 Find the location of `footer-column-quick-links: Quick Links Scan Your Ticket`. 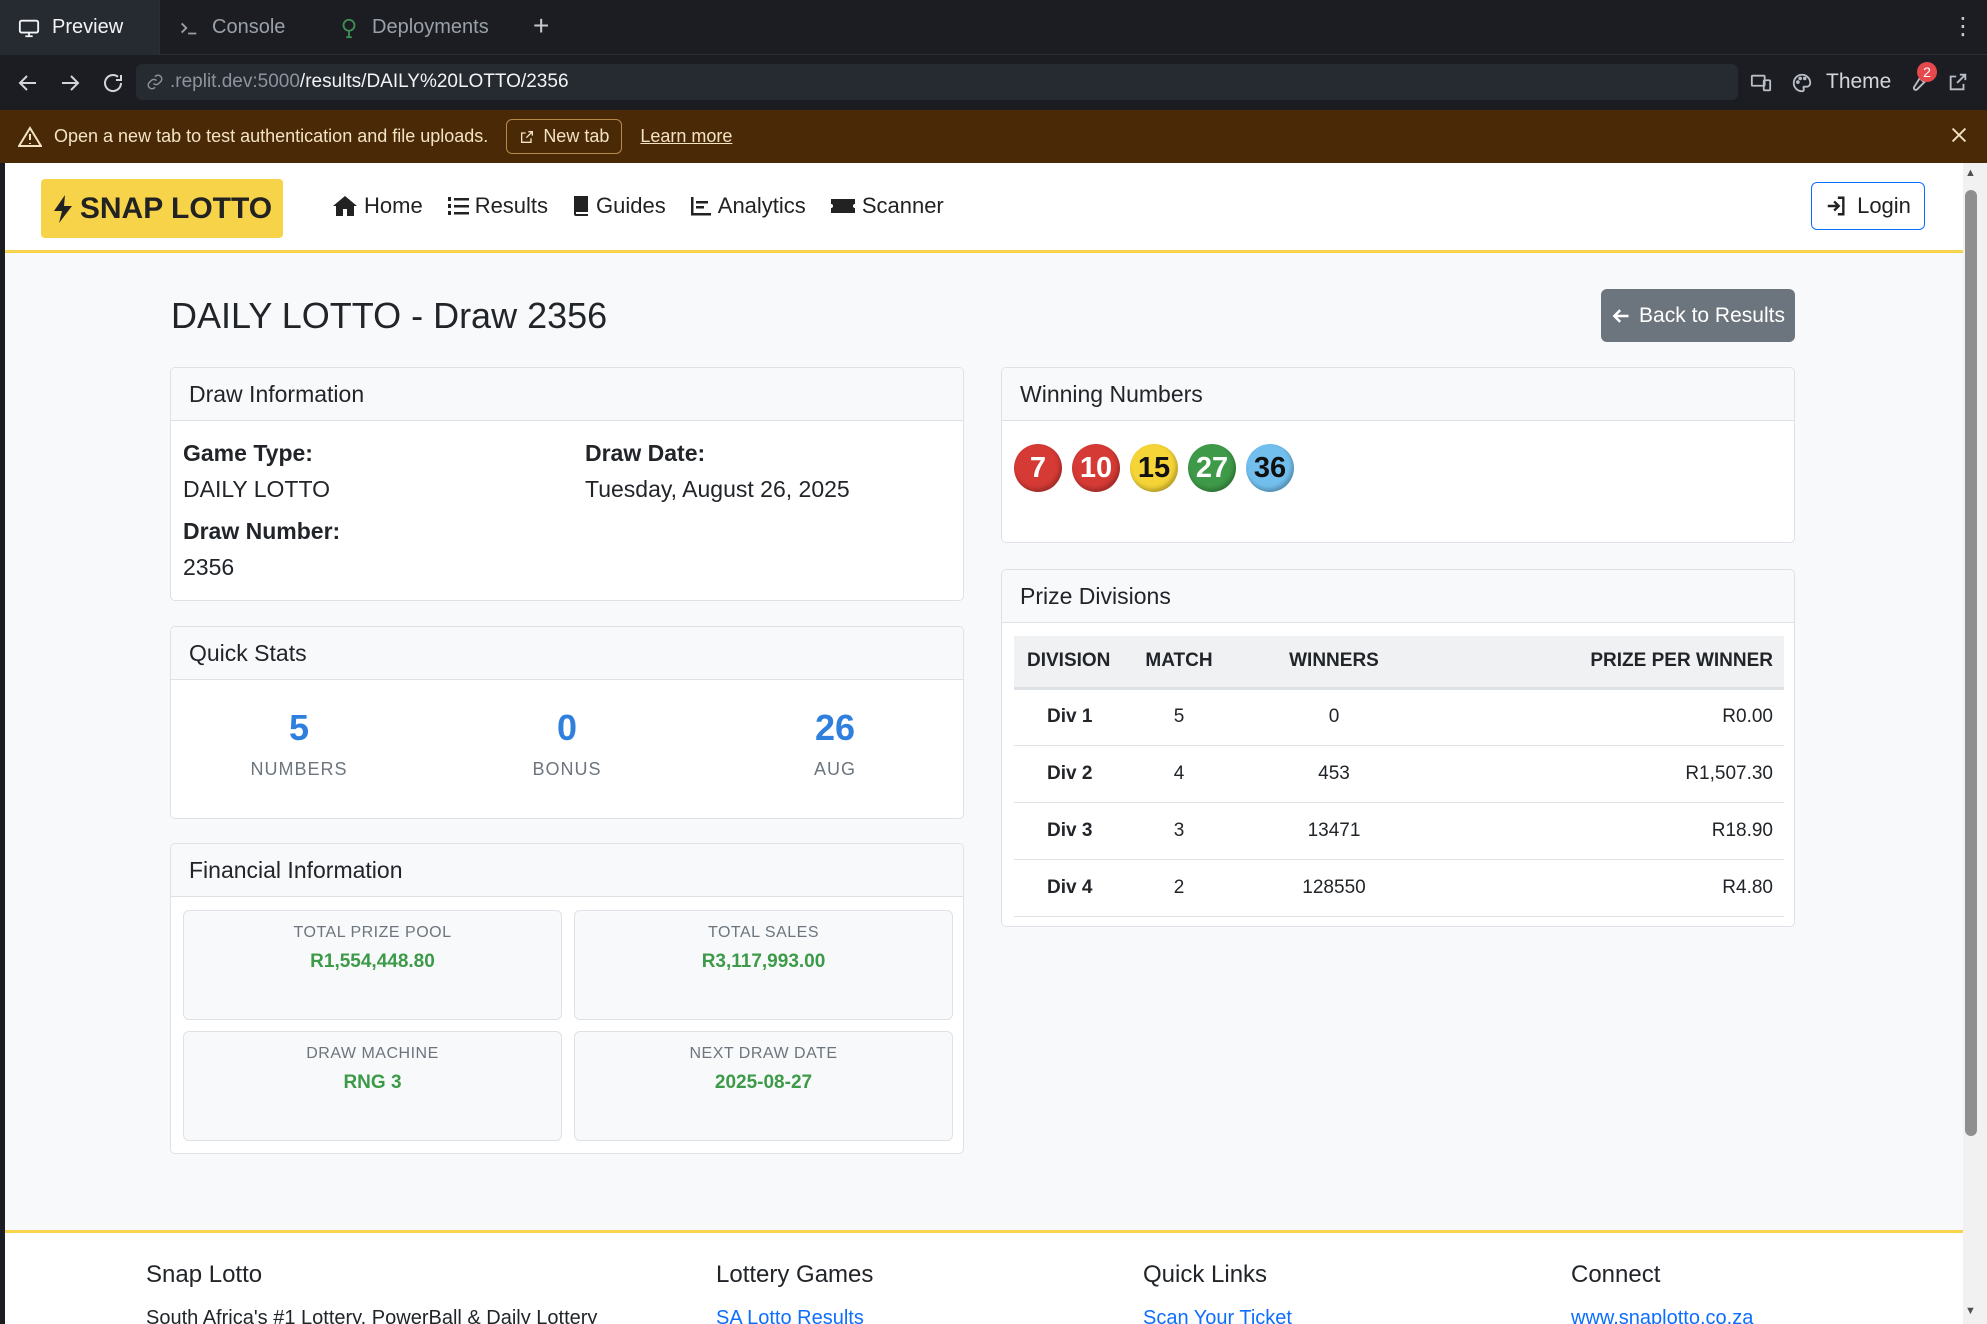

footer-column-quick-links: Quick Links Scan Your Ticket is located at coordinates (1217, 1292).